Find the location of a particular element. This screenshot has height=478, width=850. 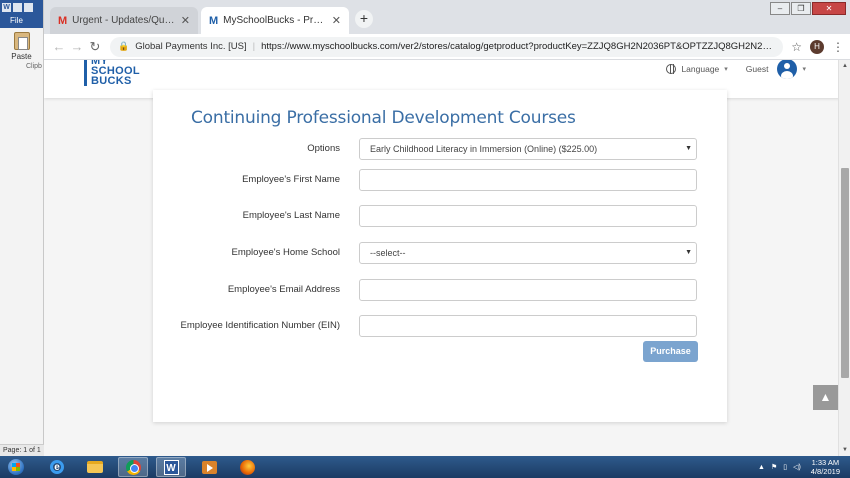

restore-button: ❐ is located at coordinates (801, 8).